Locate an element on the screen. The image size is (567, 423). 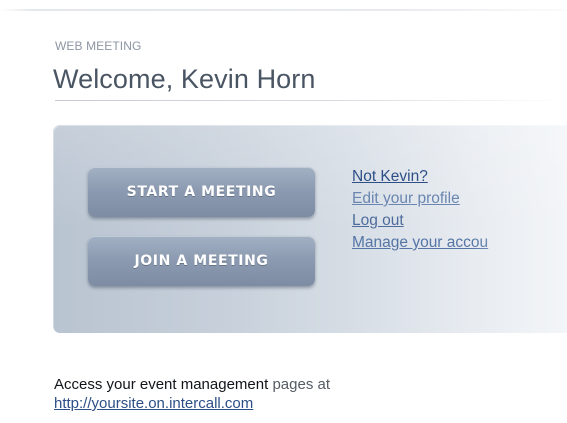
join-meeting-button: JOIN A MEETING is located at coordinates (201, 261).